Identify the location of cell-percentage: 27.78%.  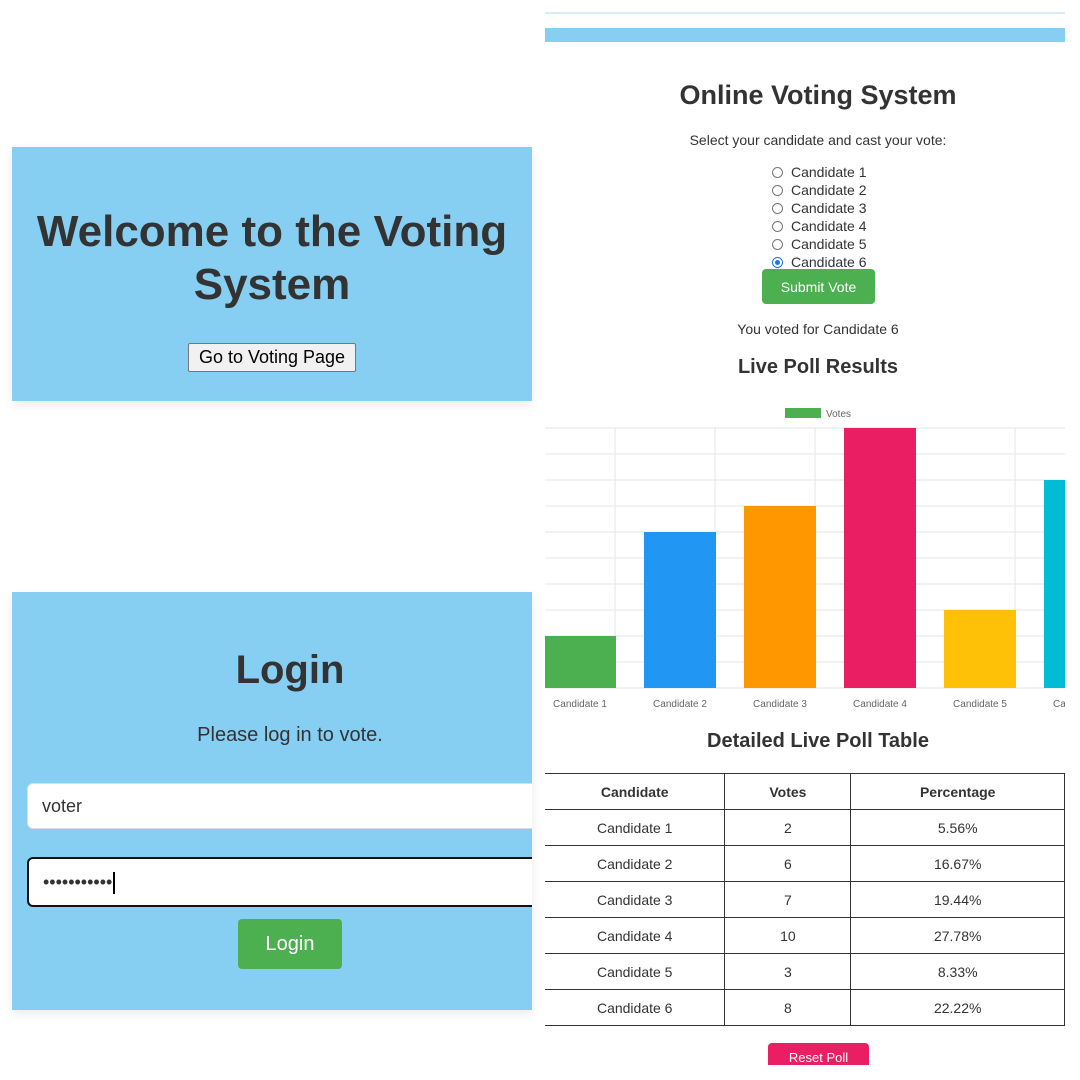
(957, 935).